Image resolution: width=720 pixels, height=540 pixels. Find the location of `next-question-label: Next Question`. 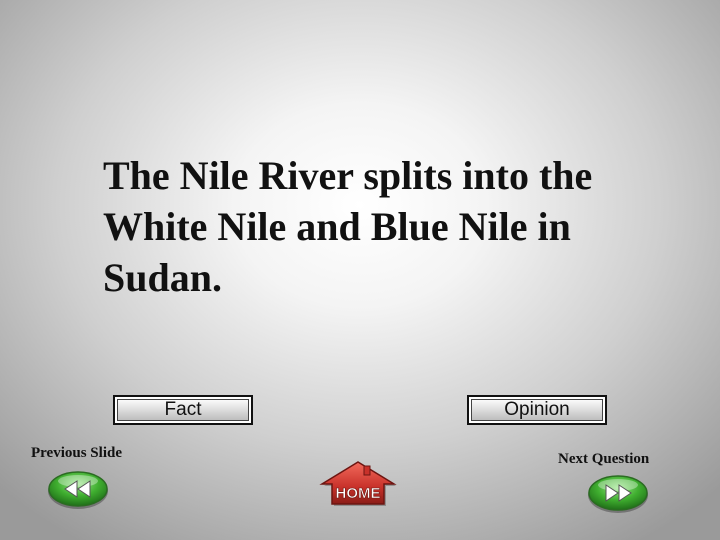

next-question-label: Next Question is located at coordinates (604, 459).